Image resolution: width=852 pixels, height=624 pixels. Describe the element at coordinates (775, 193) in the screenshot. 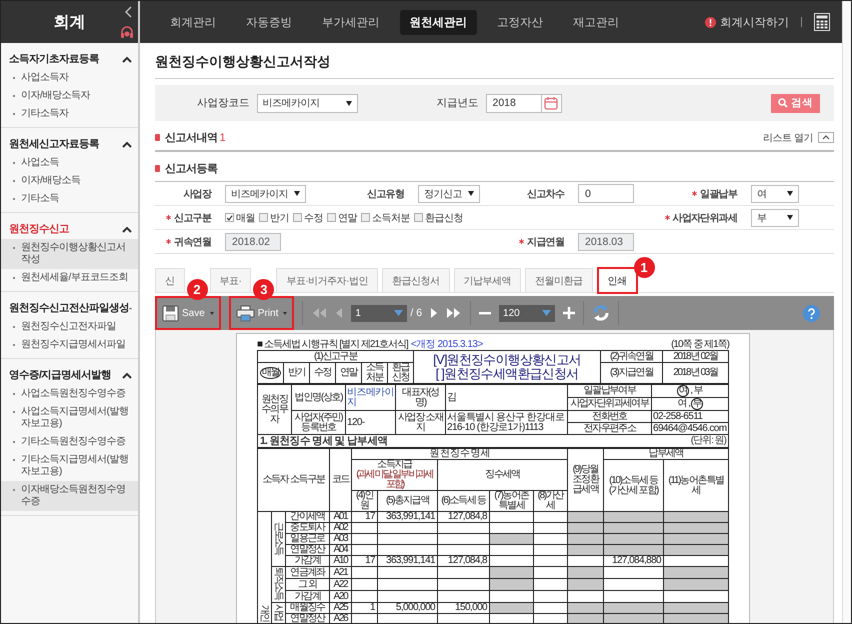

I see `select-field: 여` at that location.